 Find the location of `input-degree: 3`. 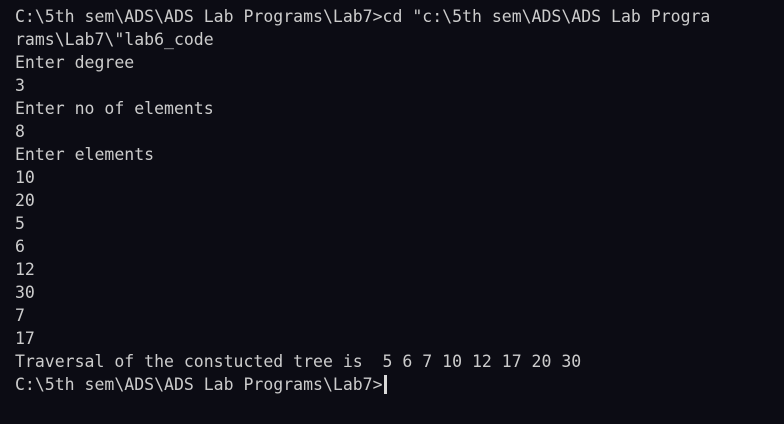

input-degree: 3 is located at coordinates (20, 85).